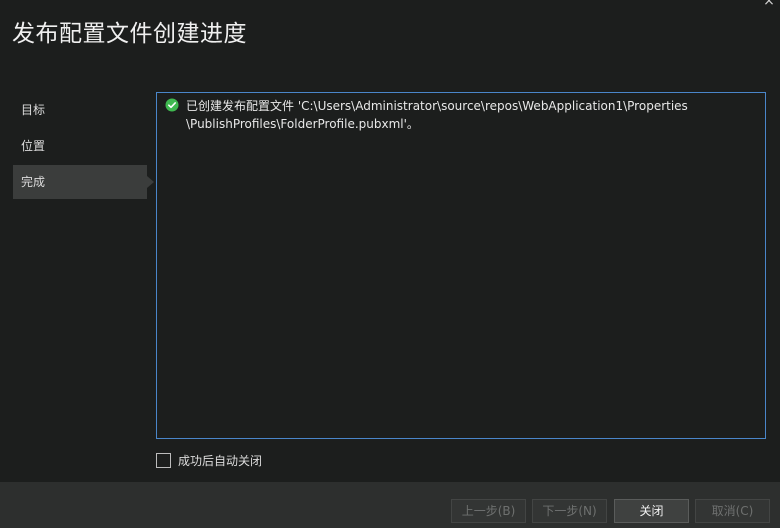 This screenshot has height=528, width=780. What do you see at coordinates (80, 146) in the screenshot?
I see `nav-item-location: 位置` at bounding box center [80, 146].